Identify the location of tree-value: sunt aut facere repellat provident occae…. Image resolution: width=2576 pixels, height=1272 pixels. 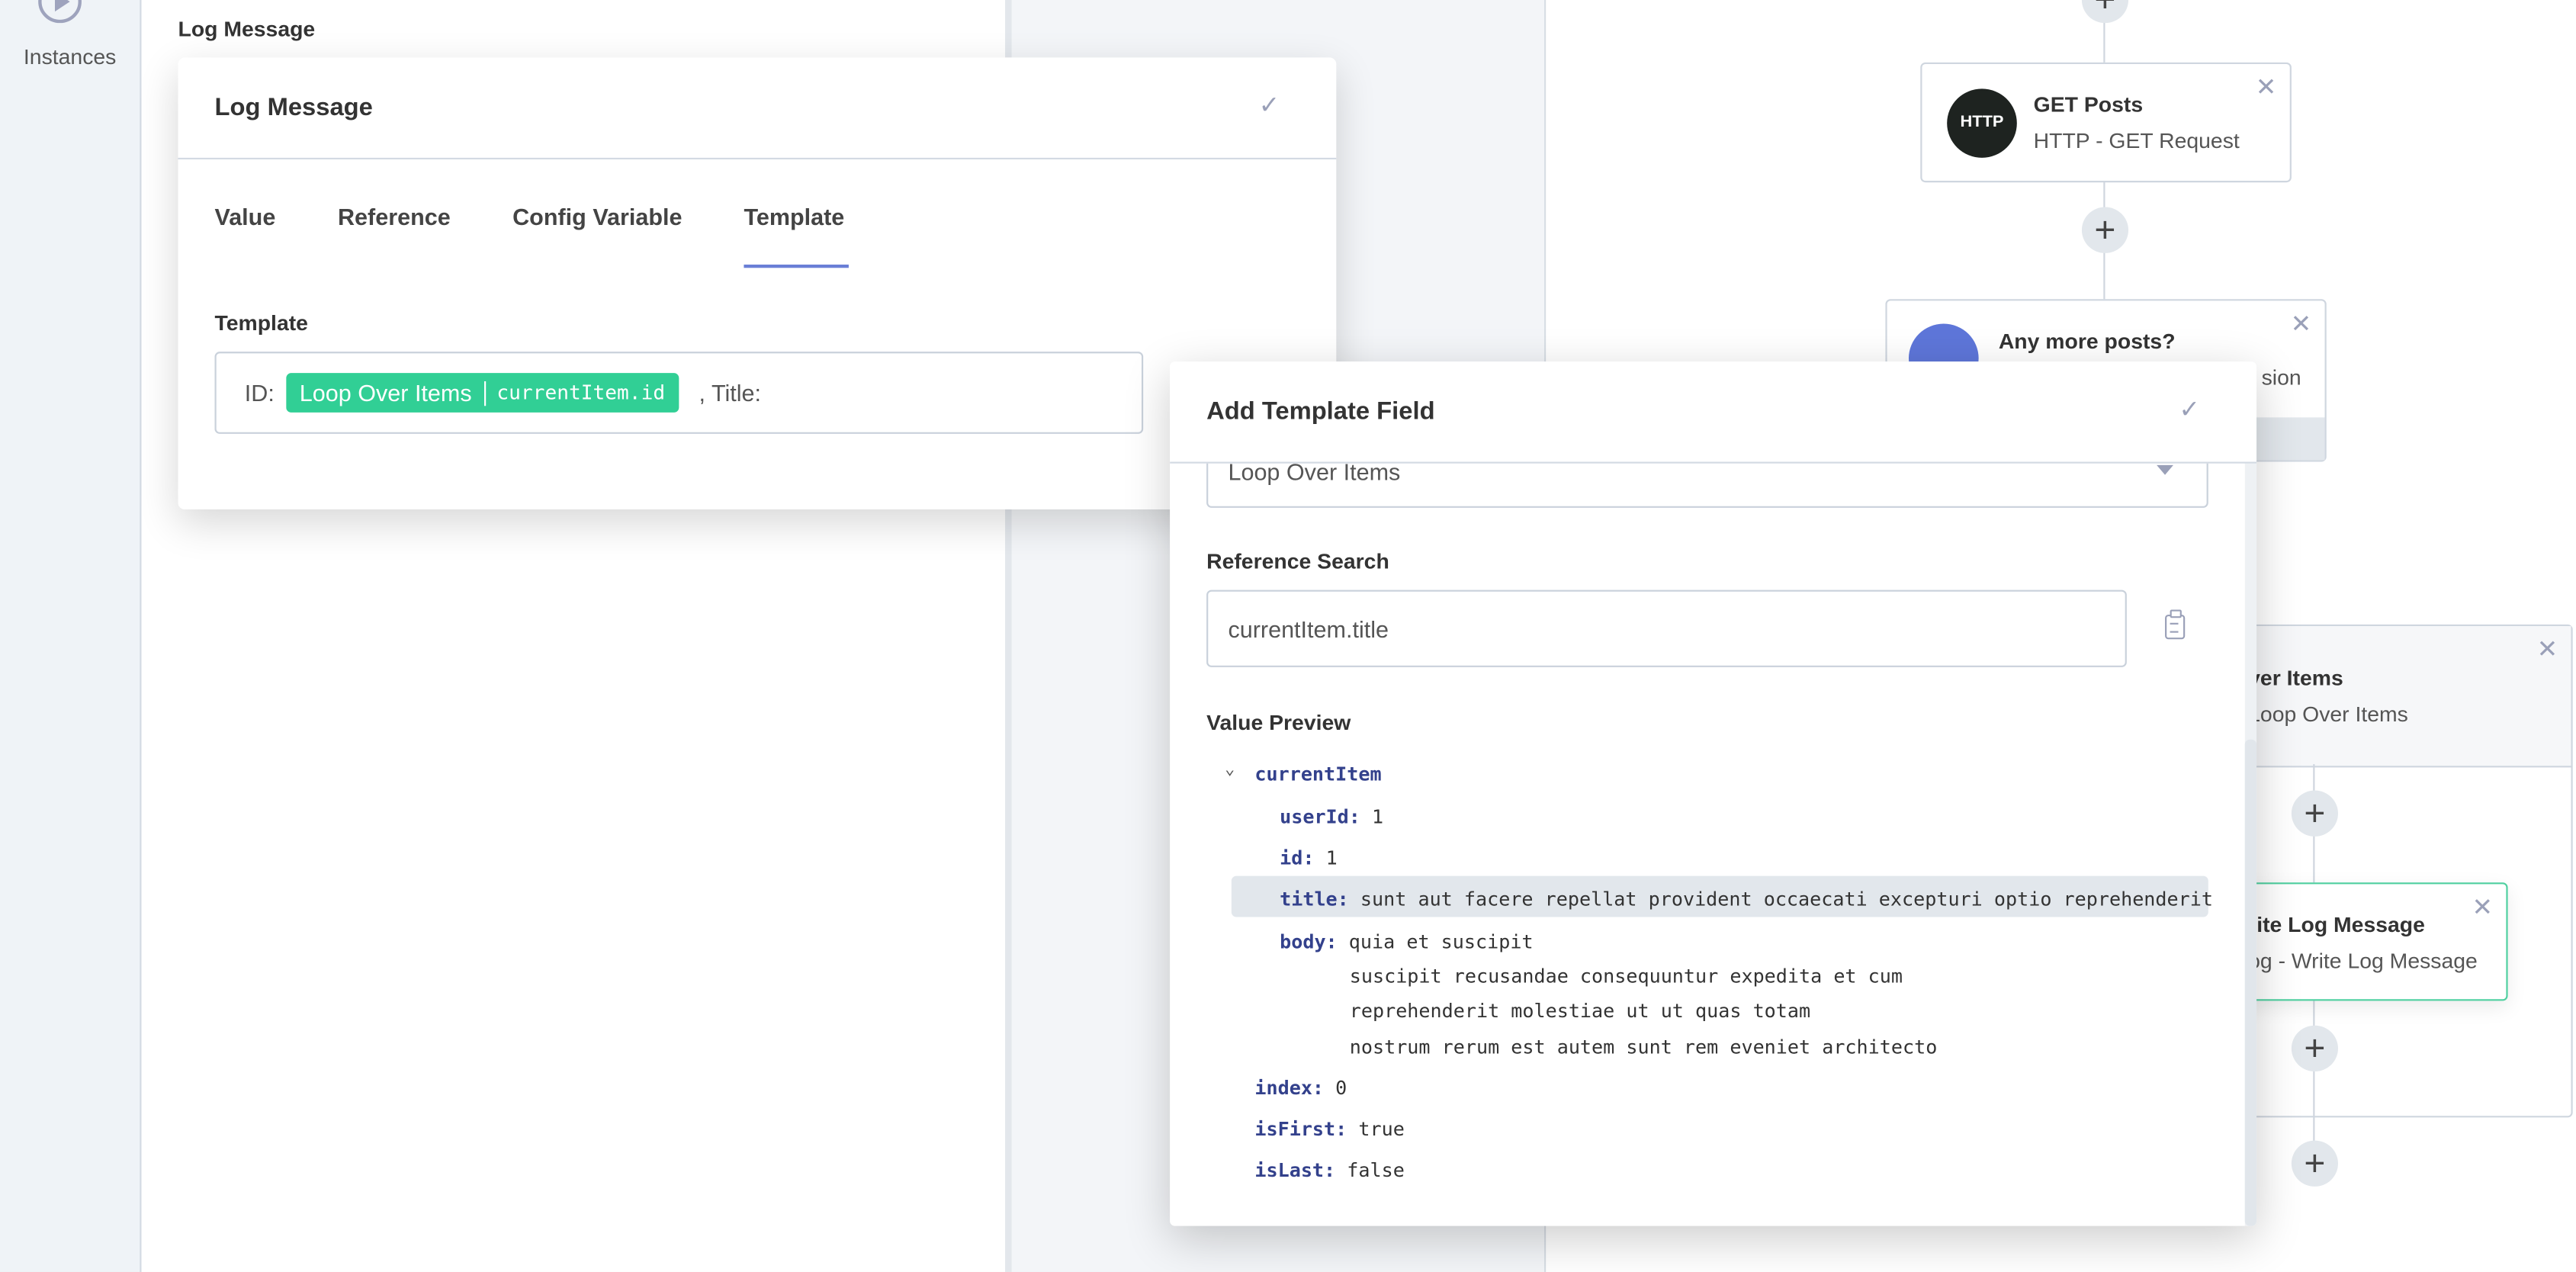
(1786, 899).